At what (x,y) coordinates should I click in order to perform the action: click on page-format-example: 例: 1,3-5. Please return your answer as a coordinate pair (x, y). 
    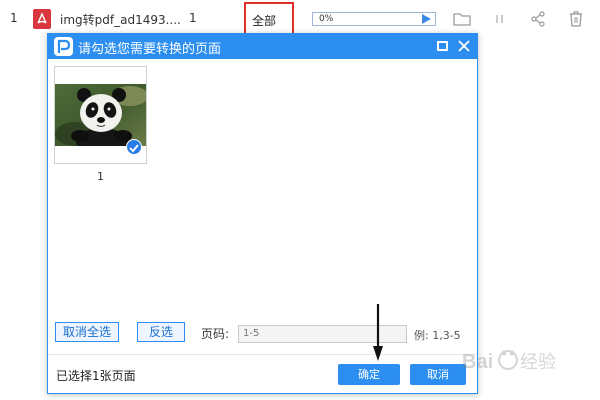
    Looking at the image, I should click on (437, 335).